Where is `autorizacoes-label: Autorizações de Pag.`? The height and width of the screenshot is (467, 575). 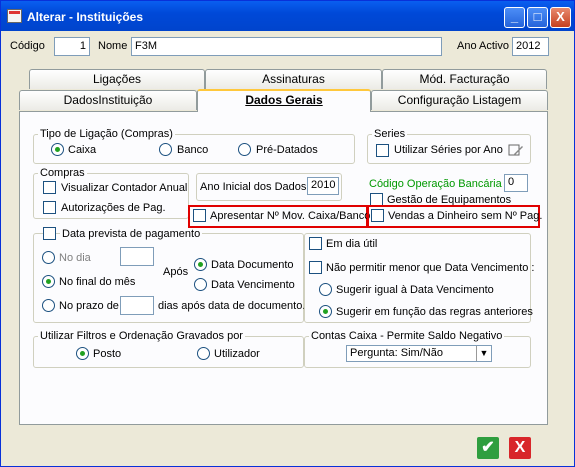
autorizacoes-label: Autorizações de Pag. is located at coordinates (113, 208).